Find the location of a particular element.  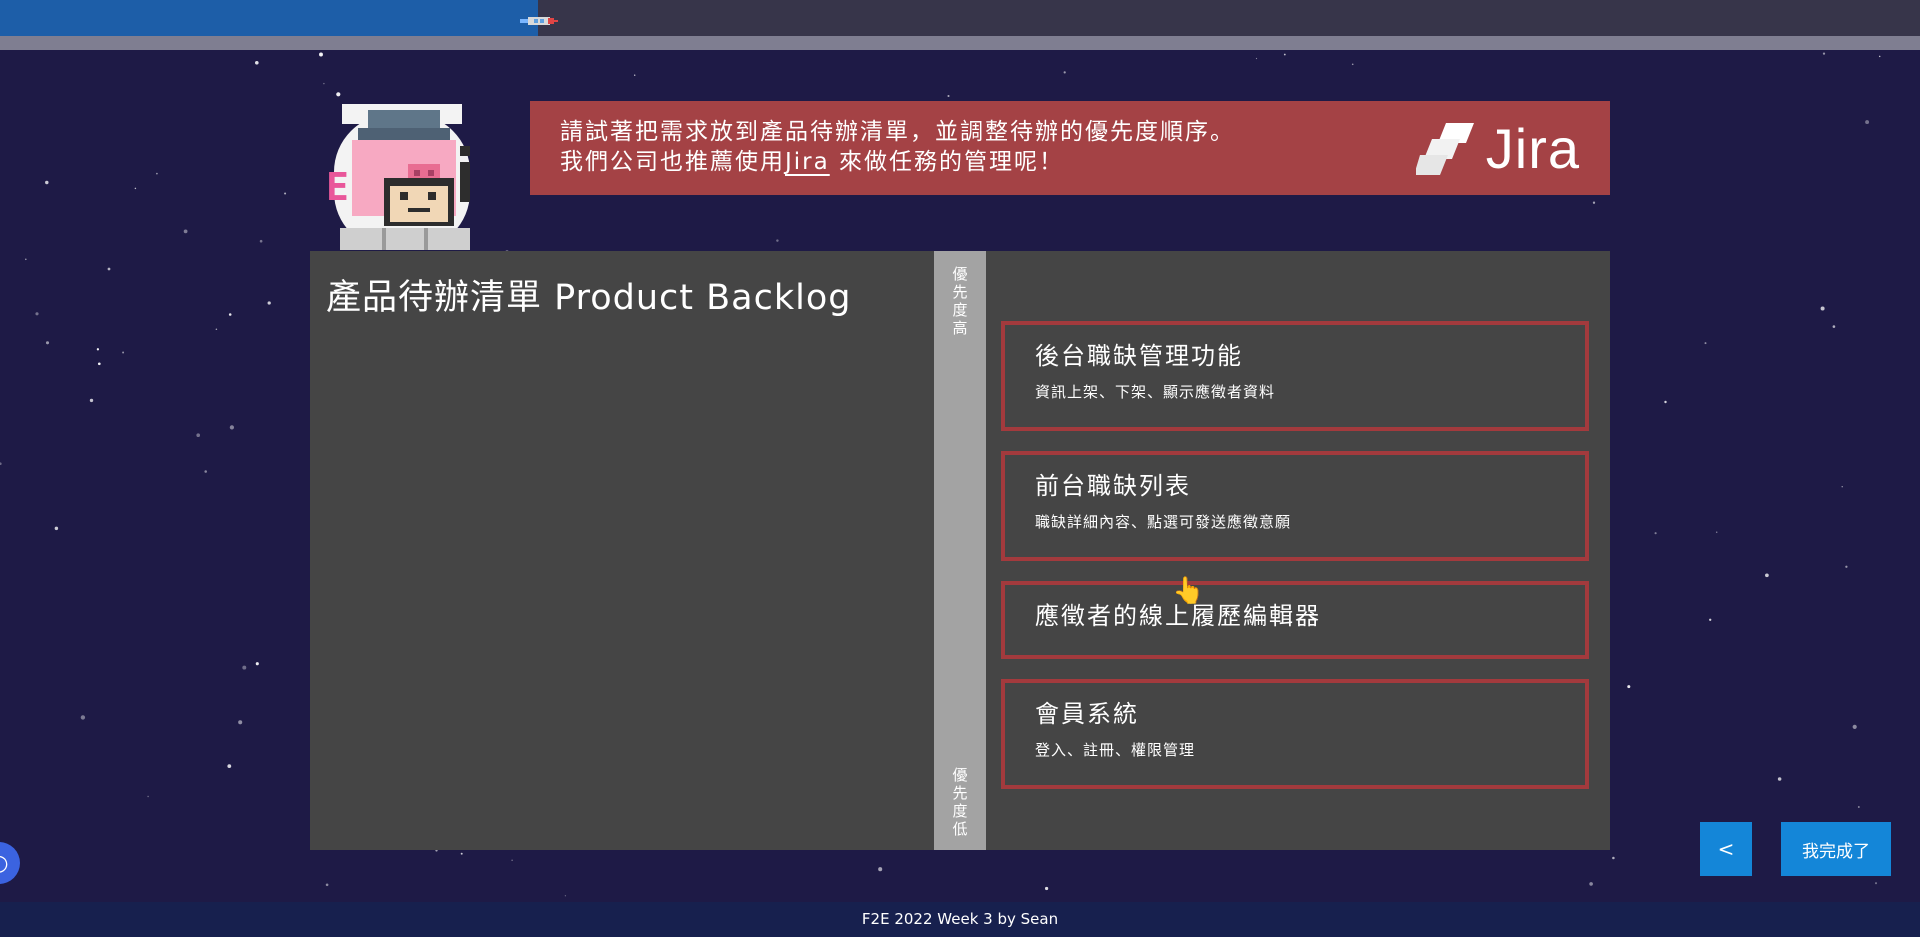

card-title: 後台職缺管理功能 is located at coordinates (1139, 356).